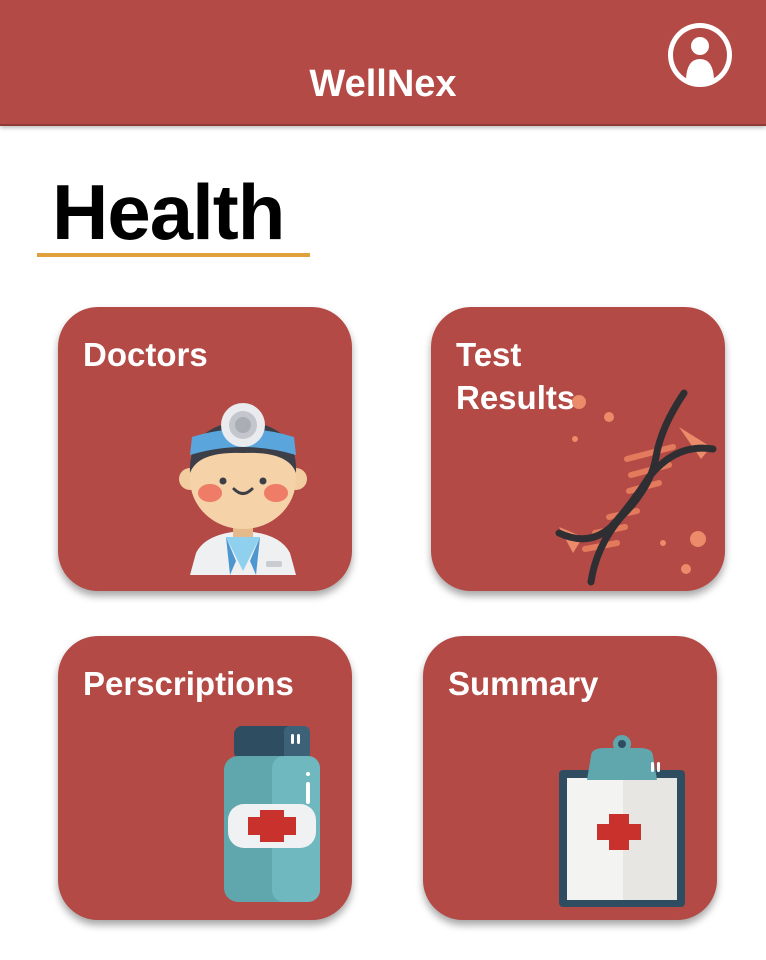  Describe the element at coordinates (168, 212) in the screenshot. I see `page-title: Health` at that location.